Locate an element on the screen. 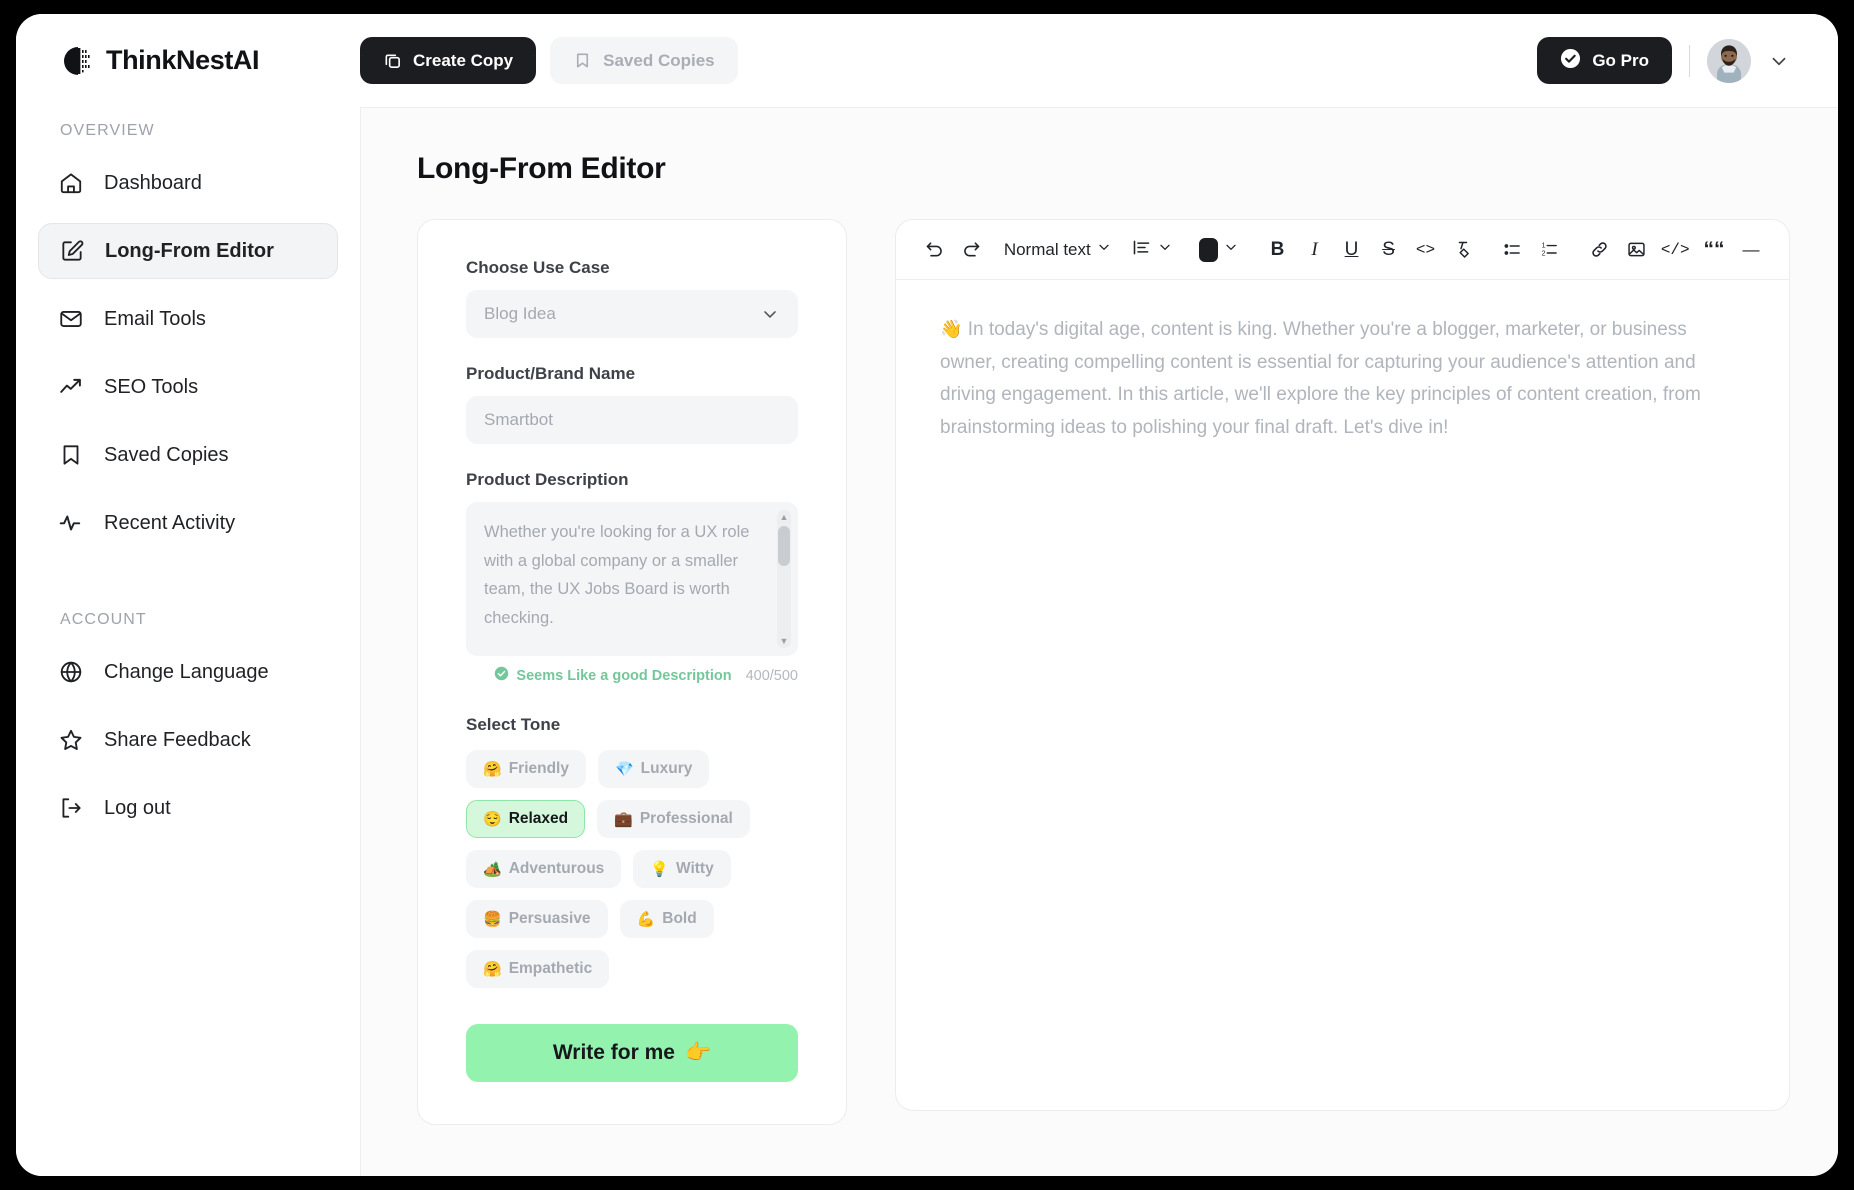 The height and width of the screenshot is (1190, 1854). tone-emoji: 💡 is located at coordinates (659, 869).